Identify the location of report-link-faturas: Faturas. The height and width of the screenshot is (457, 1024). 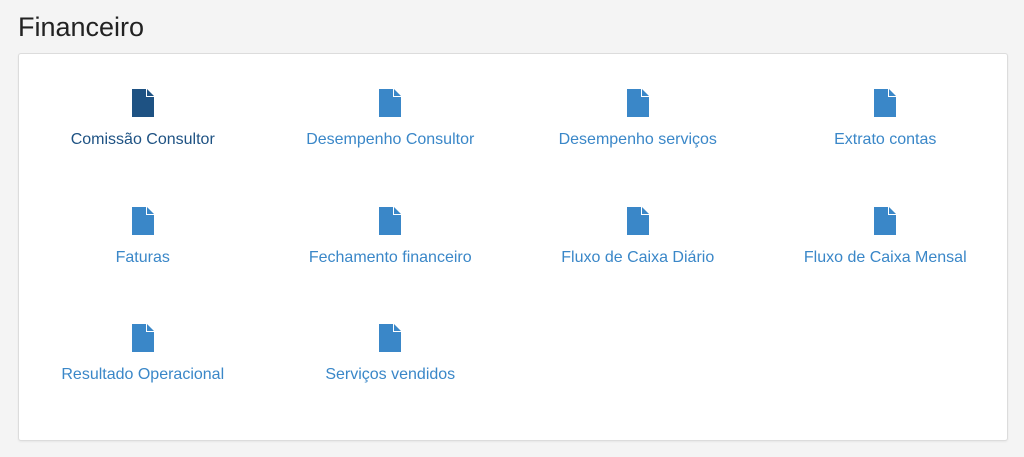
(143, 265).